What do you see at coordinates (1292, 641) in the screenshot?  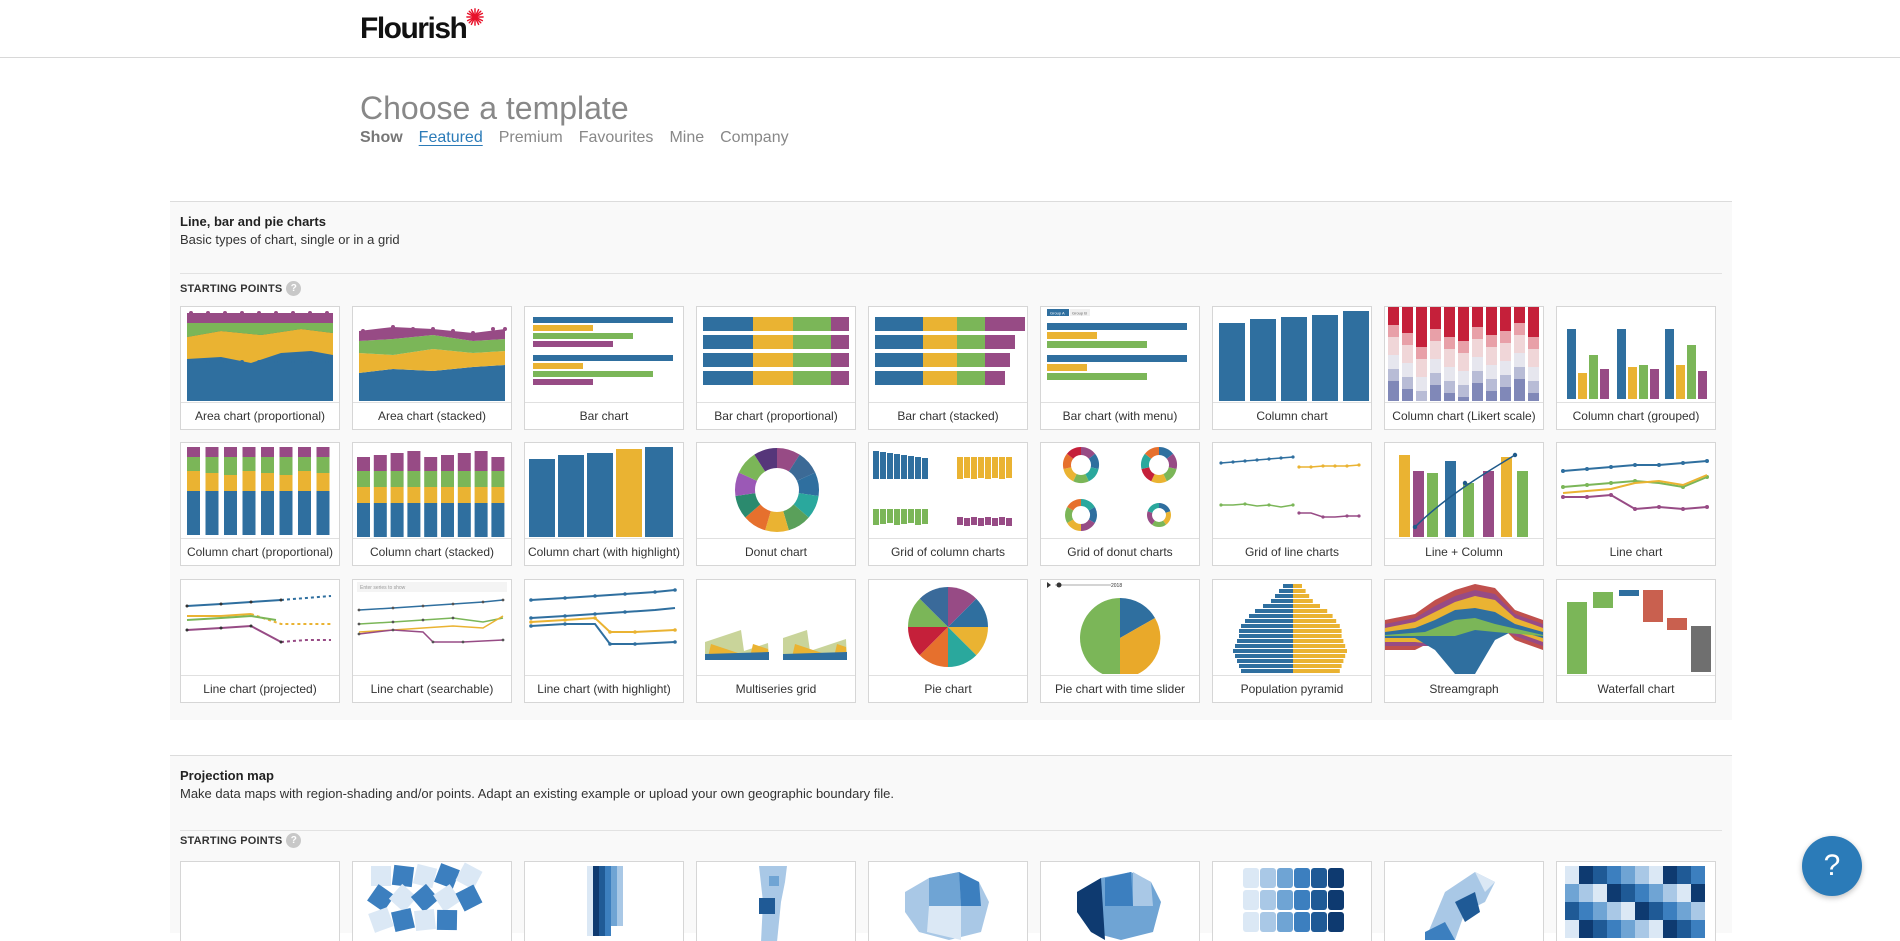 I see `template-card: Population pyramid` at bounding box center [1292, 641].